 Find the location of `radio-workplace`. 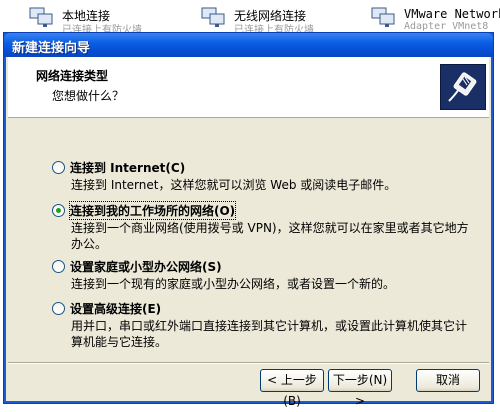

radio-workplace is located at coordinates (58, 210).